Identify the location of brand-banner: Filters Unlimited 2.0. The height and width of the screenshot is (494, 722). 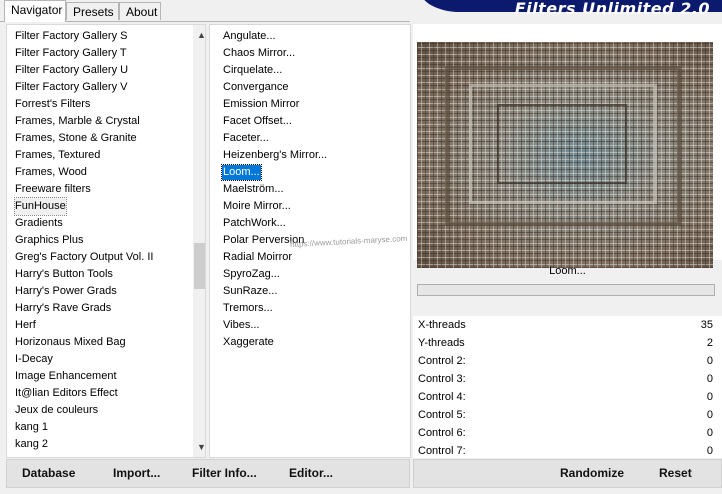
(571, 9).